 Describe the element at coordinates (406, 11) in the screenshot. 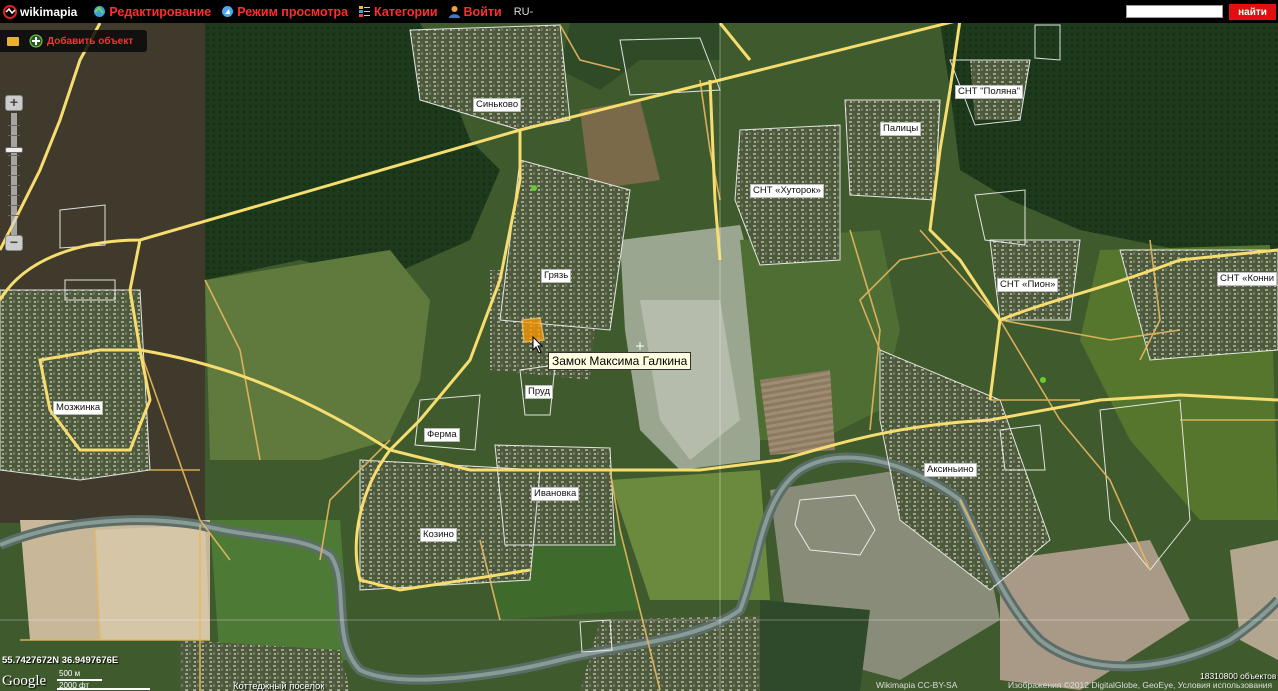

I see `menu-categories-label: Категории` at that location.